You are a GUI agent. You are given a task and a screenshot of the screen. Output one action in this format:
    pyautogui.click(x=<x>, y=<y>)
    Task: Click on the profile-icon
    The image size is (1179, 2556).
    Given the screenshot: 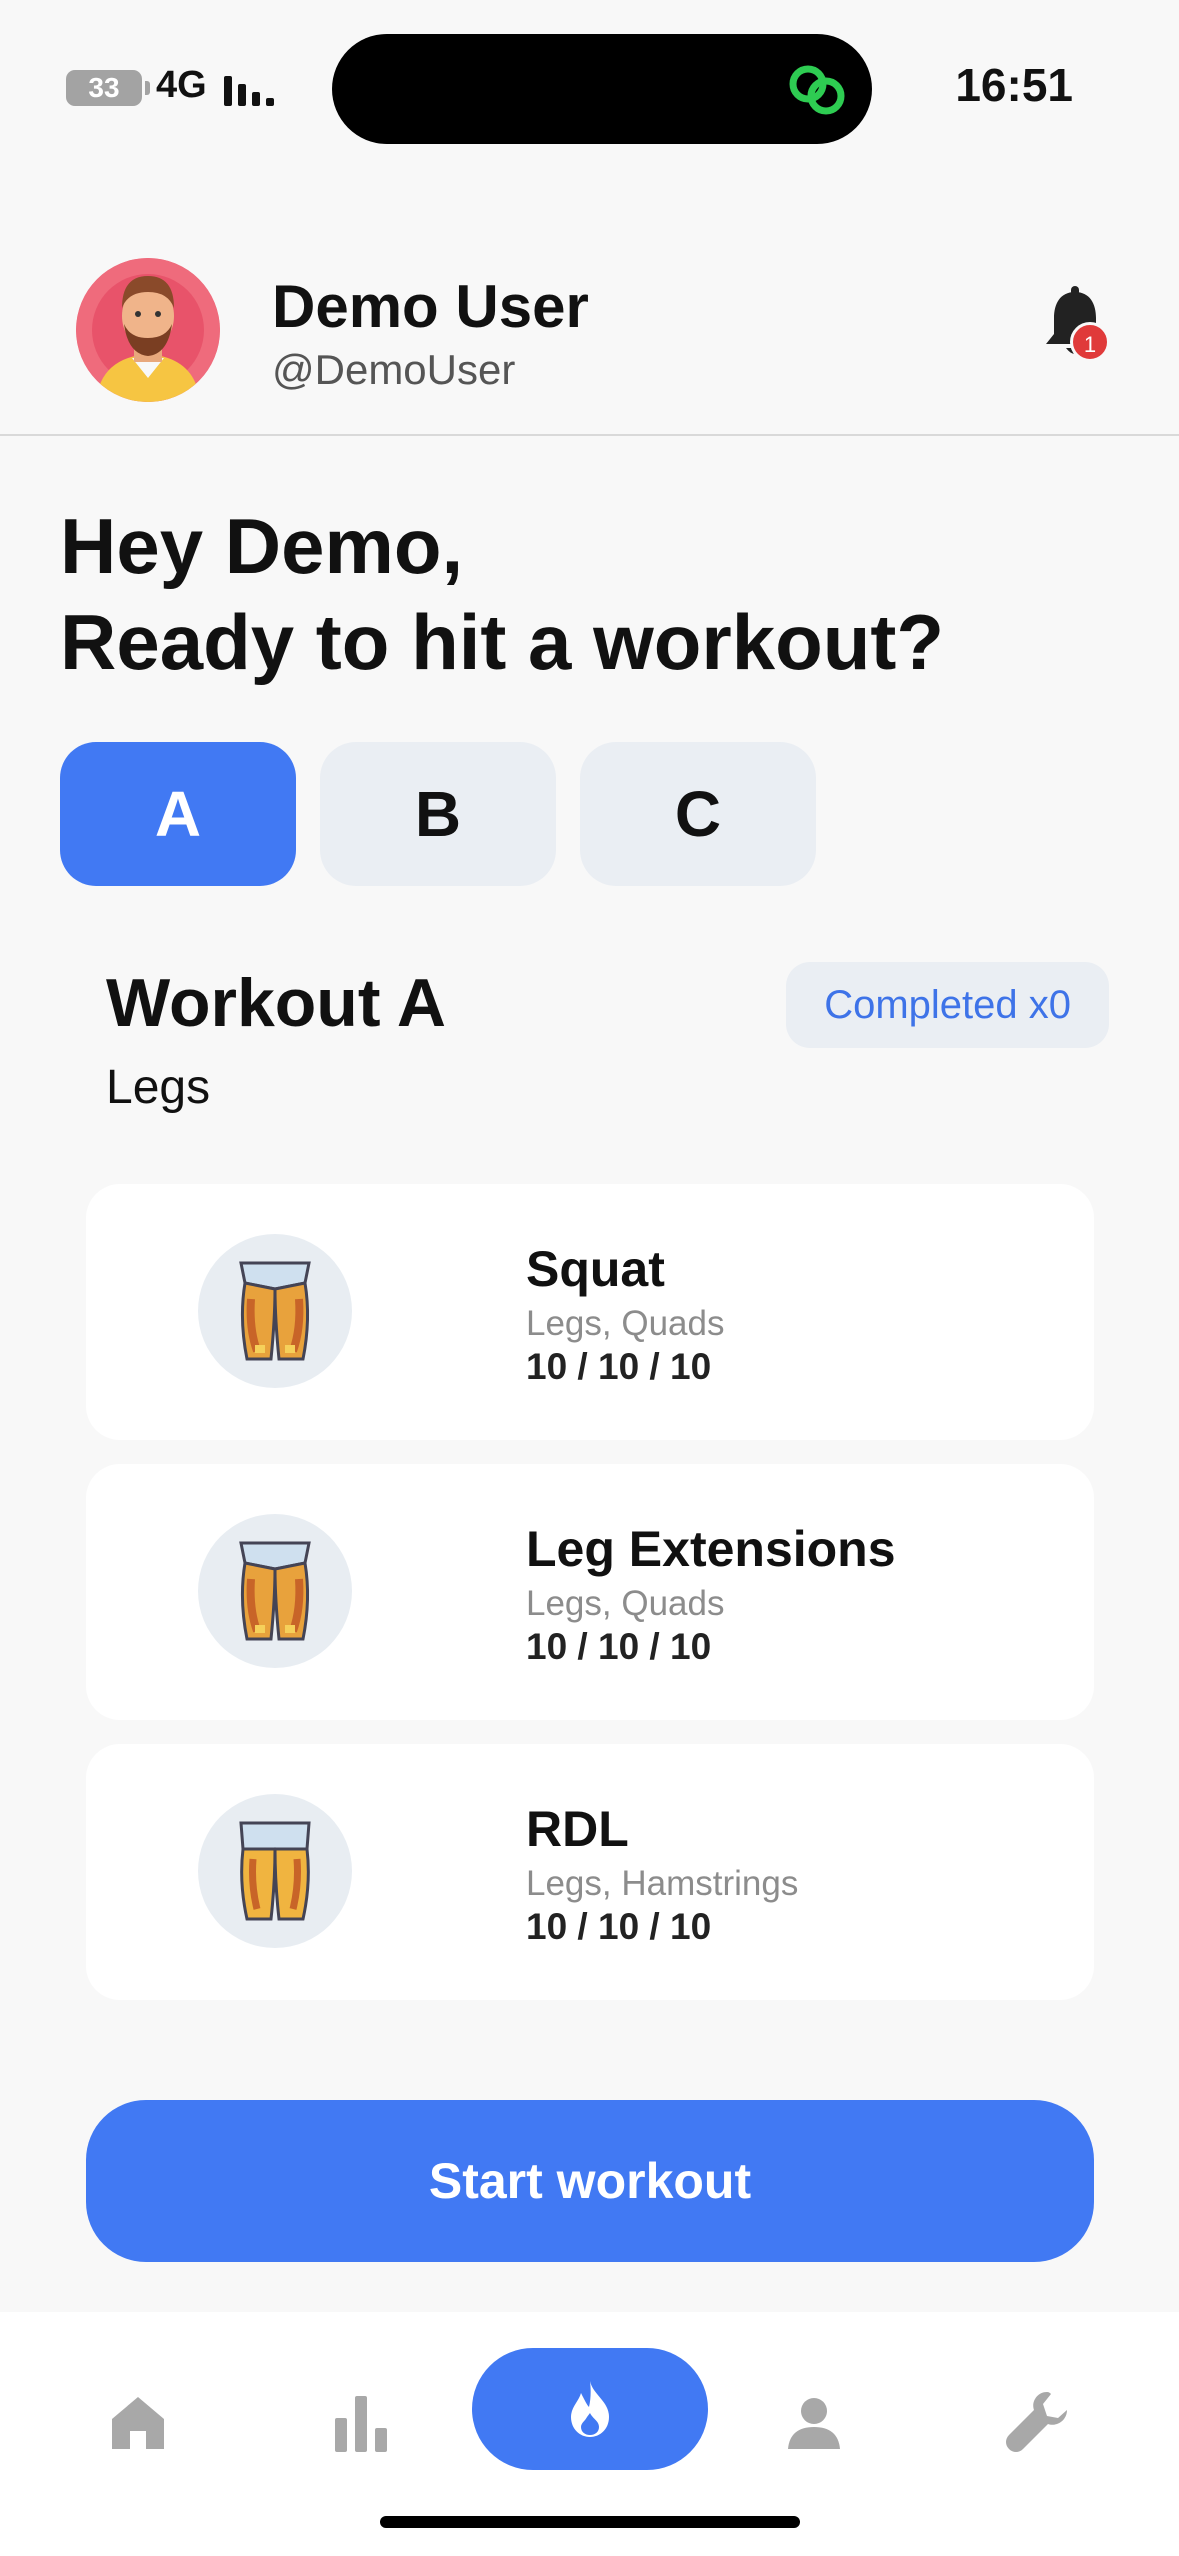 What is the action you would take?
    pyautogui.click(x=814, y=2423)
    